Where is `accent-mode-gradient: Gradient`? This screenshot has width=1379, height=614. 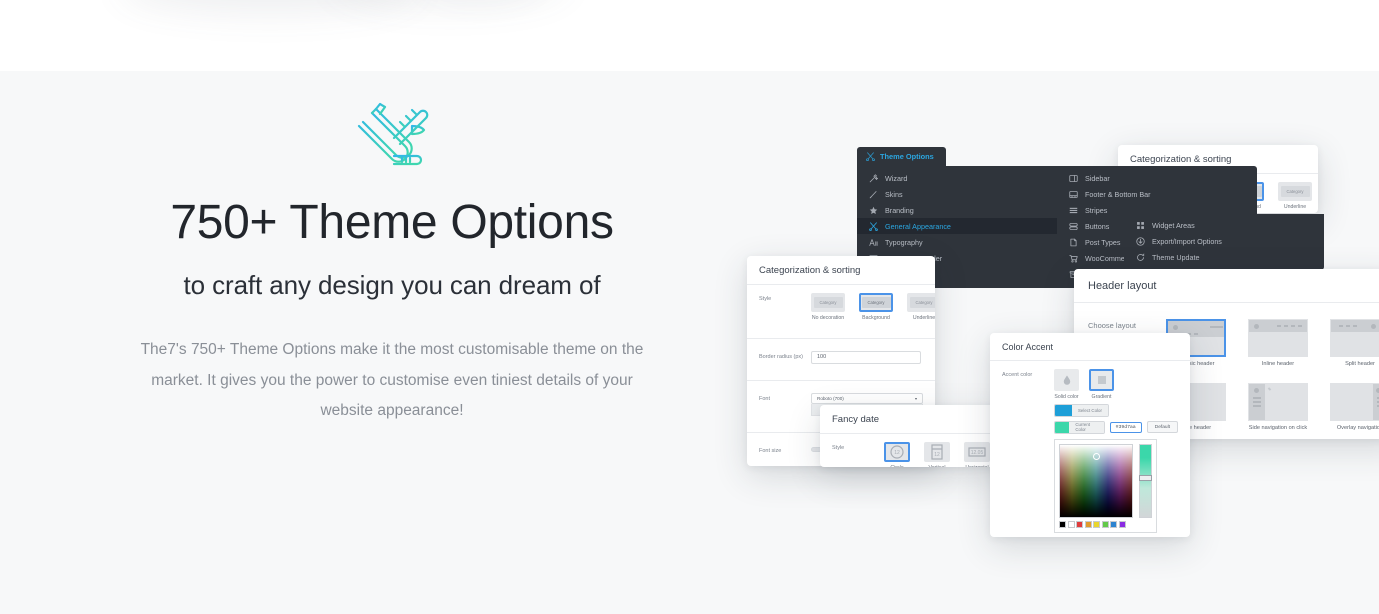
accent-mode-gradient: Gradient is located at coordinates (1101, 385).